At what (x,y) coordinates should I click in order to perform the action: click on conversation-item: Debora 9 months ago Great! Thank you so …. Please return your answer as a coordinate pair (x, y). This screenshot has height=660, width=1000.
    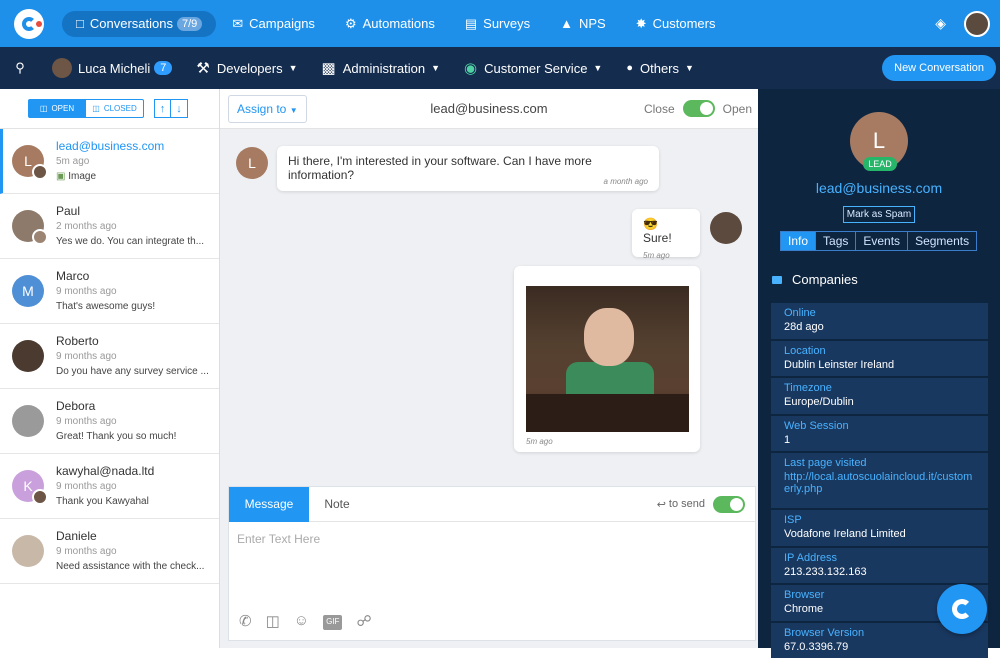
    Looking at the image, I should click on (109, 421).